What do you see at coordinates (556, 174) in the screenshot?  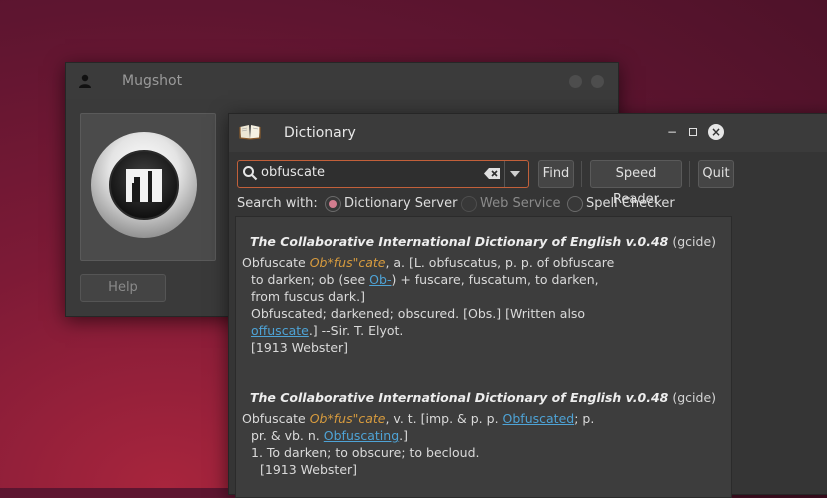 I see `find-button: Find` at bounding box center [556, 174].